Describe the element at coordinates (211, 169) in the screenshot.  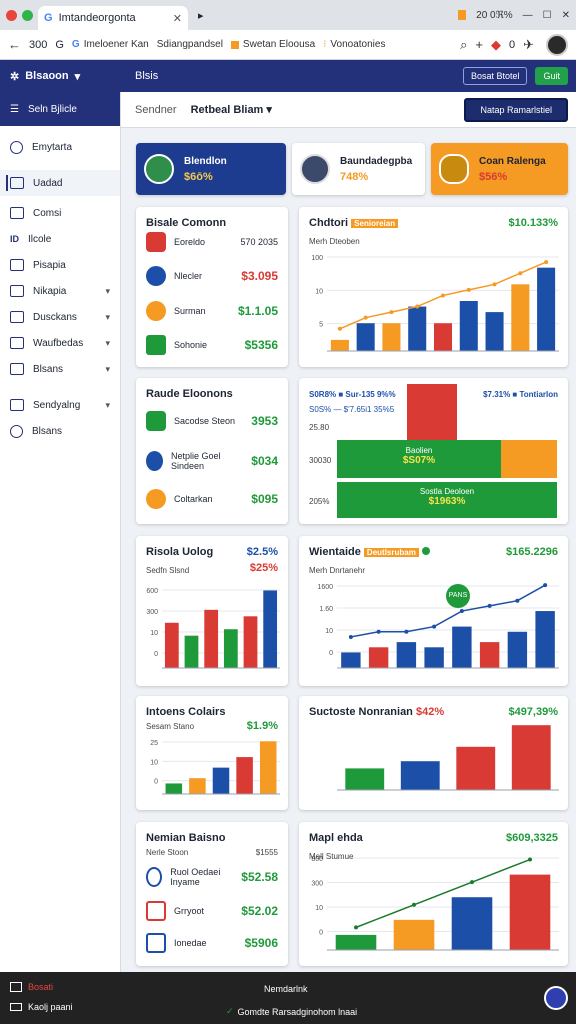
I see `kpi-card-1: Blendlon $6ō%` at that location.